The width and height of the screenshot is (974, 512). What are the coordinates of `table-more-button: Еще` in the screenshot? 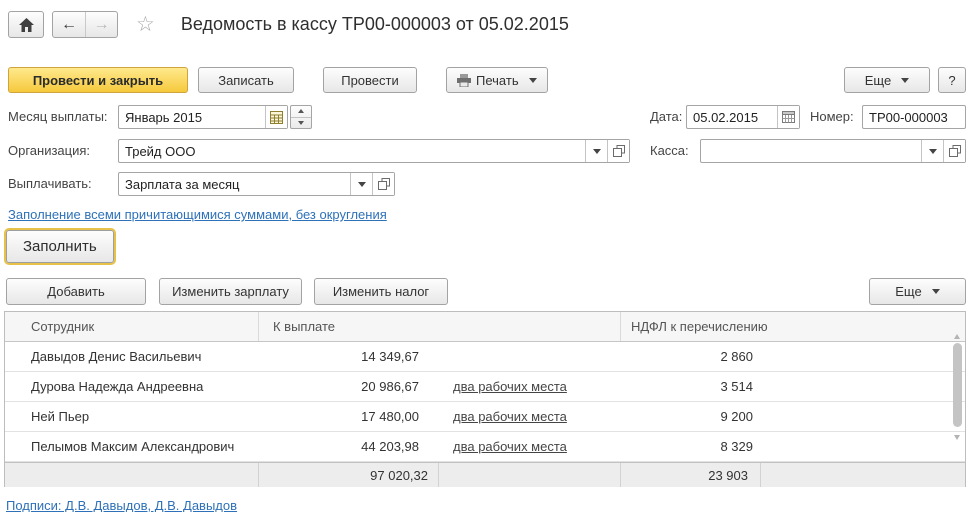 It's located at (917, 291).